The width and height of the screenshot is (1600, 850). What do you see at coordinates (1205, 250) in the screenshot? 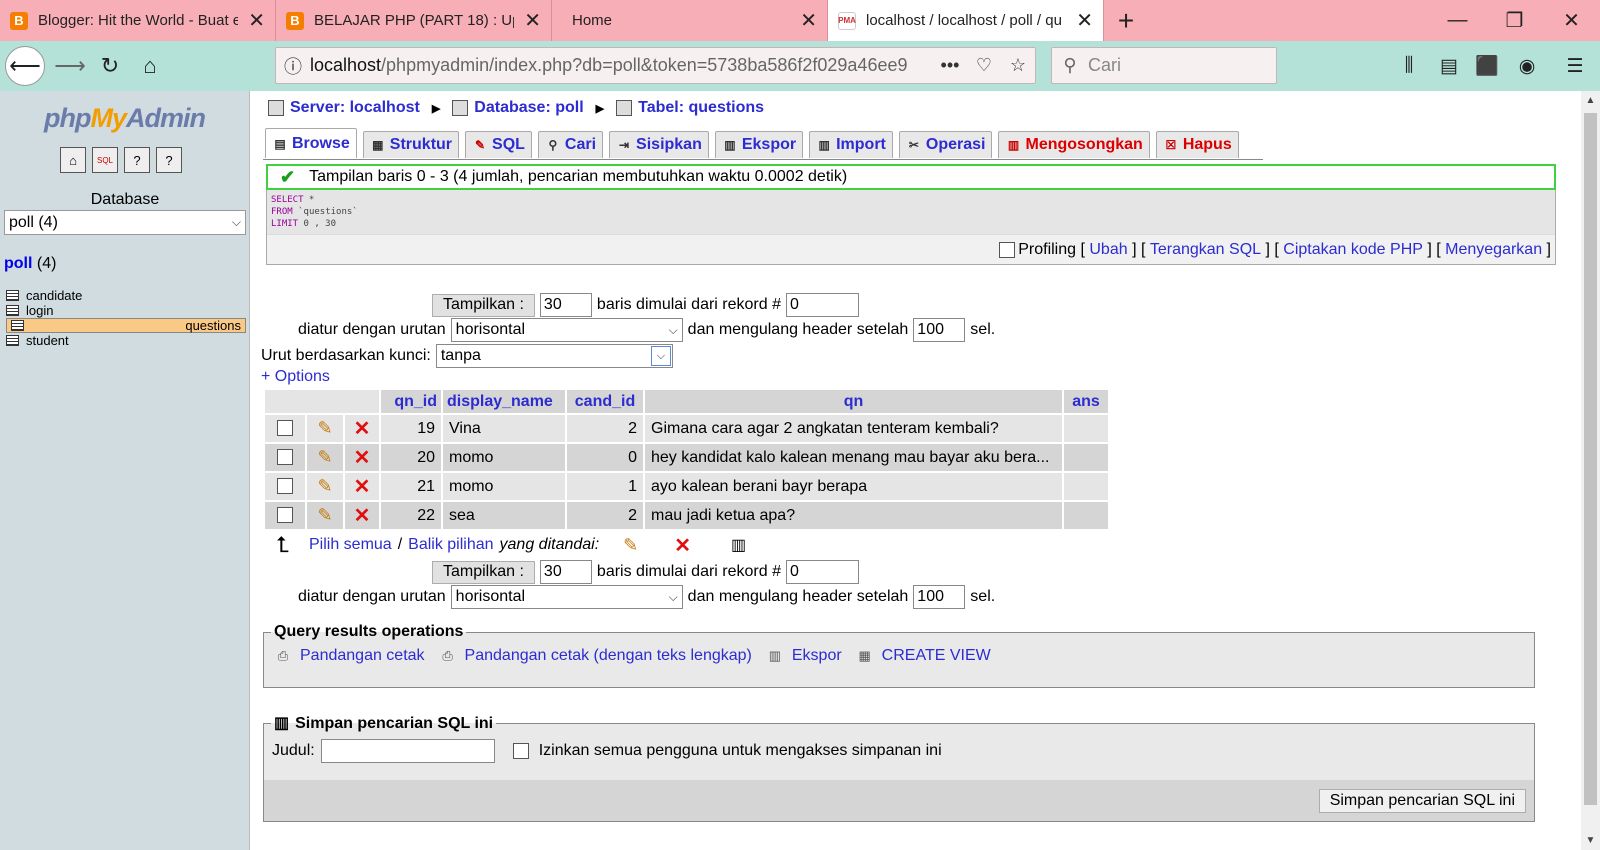
I see `explain-sql-link: Terangkan SQL` at bounding box center [1205, 250].